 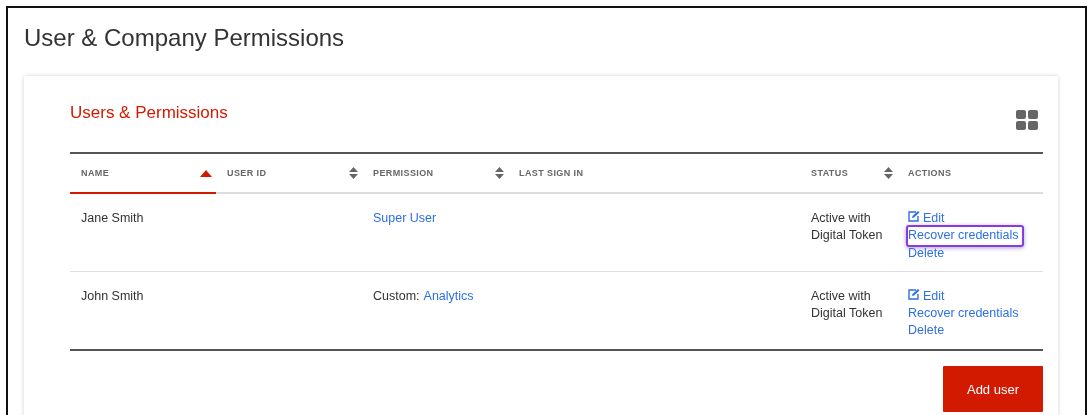 I want to click on grid-view-icon, so click(x=1027, y=120).